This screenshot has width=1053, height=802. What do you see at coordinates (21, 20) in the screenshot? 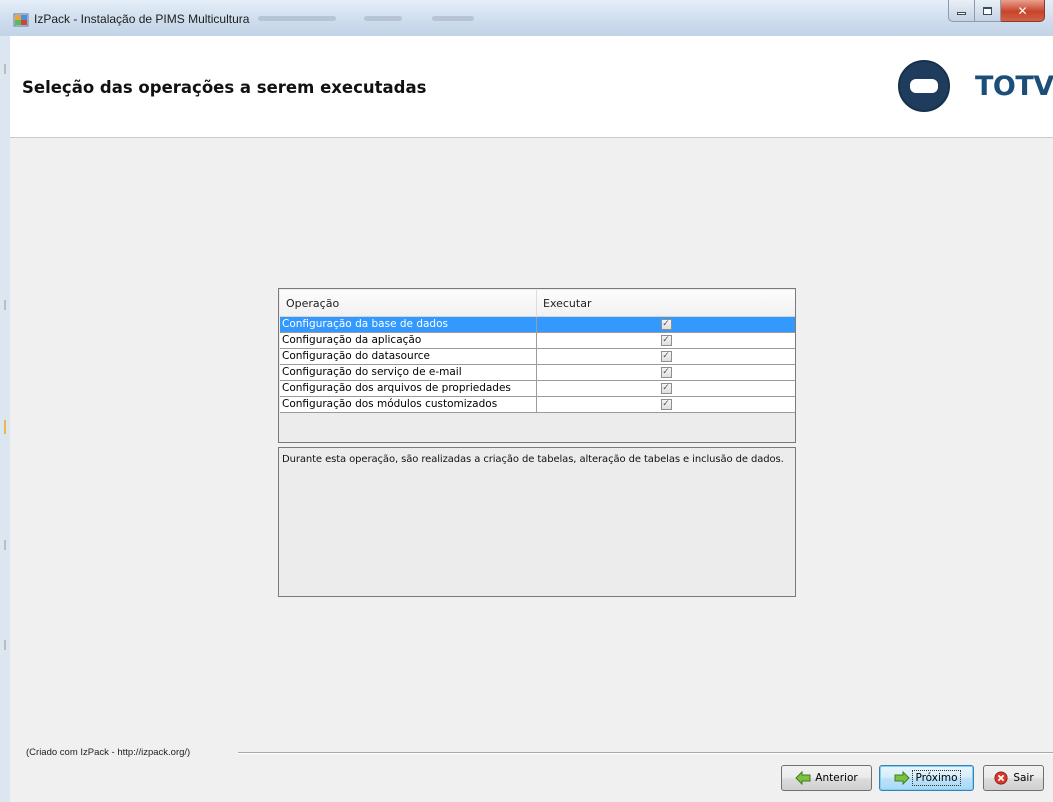
I see `installer-app-icon` at bounding box center [21, 20].